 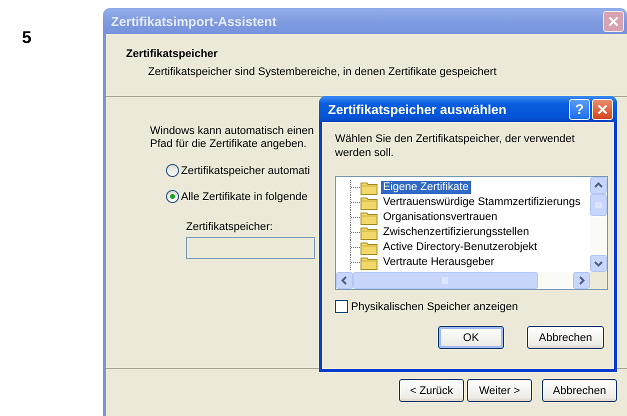 I want to click on field-label: Zertifikatspeicher:, so click(x=229, y=227).